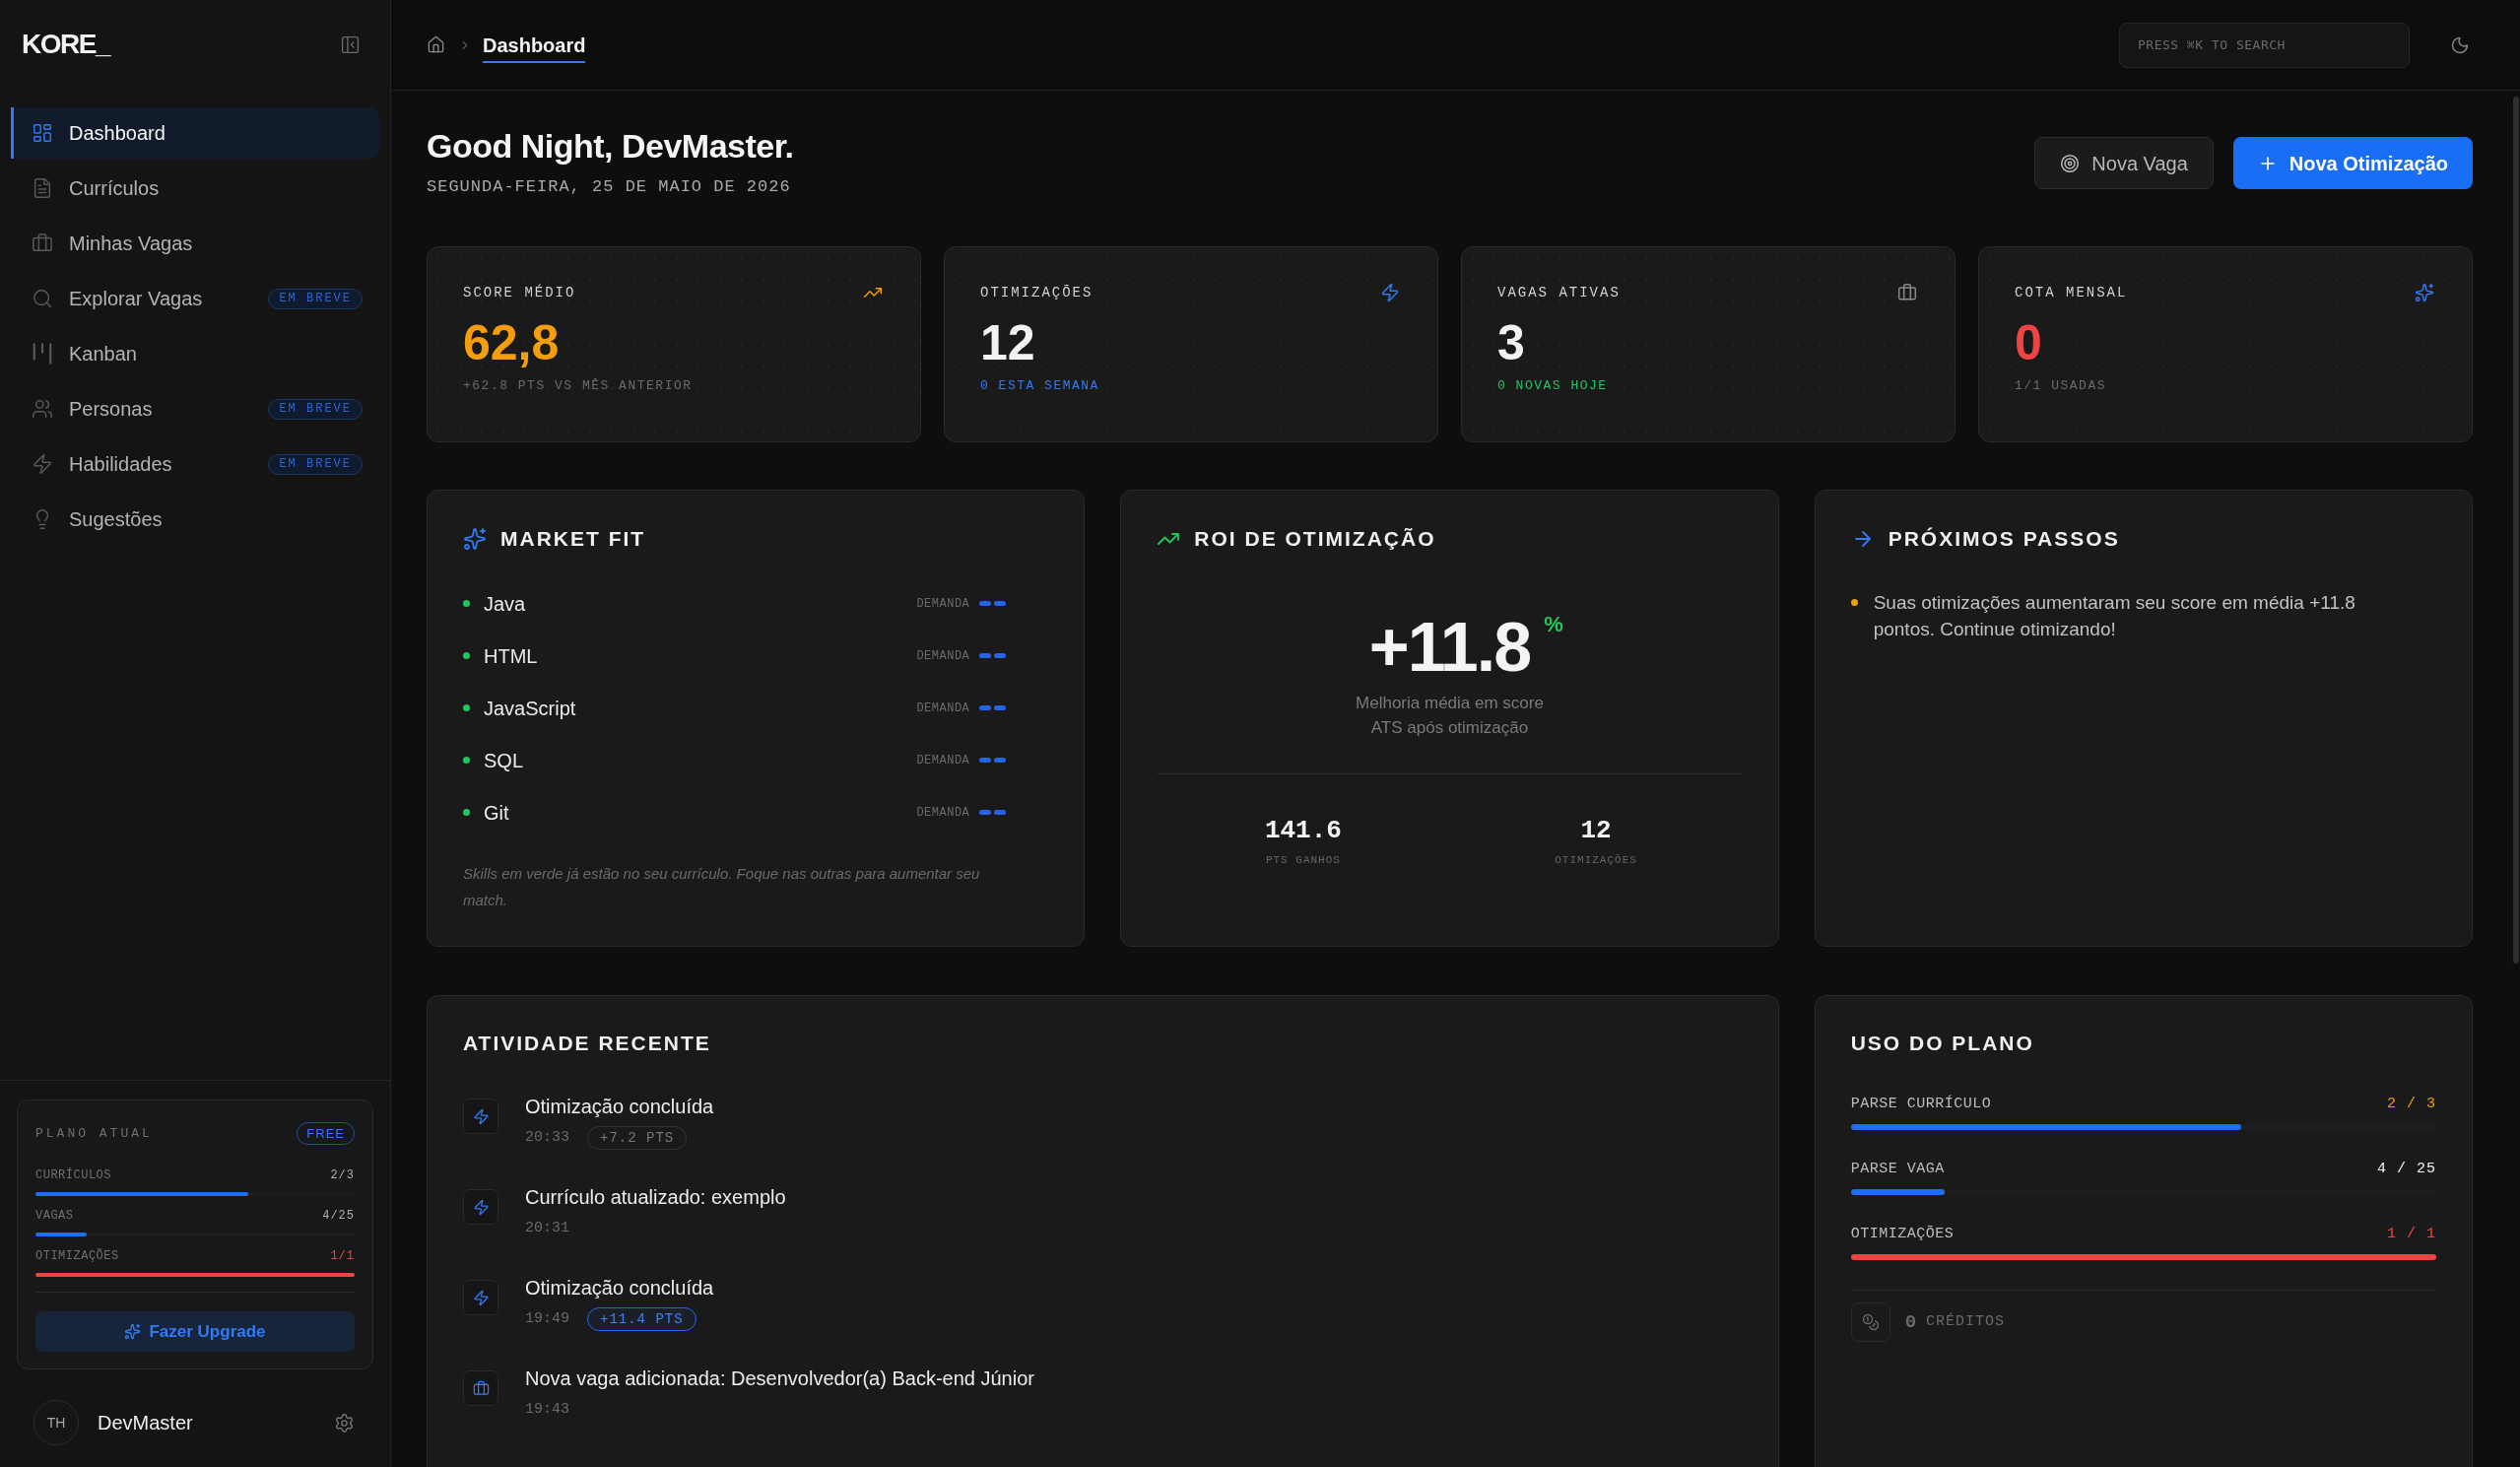  Describe the element at coordinates (2114, 616) in the screenshot. I see `next-step-text: Suas otimizações aumentaram seu score em média +11.8 pontos. Continue otimizando!` at that location.